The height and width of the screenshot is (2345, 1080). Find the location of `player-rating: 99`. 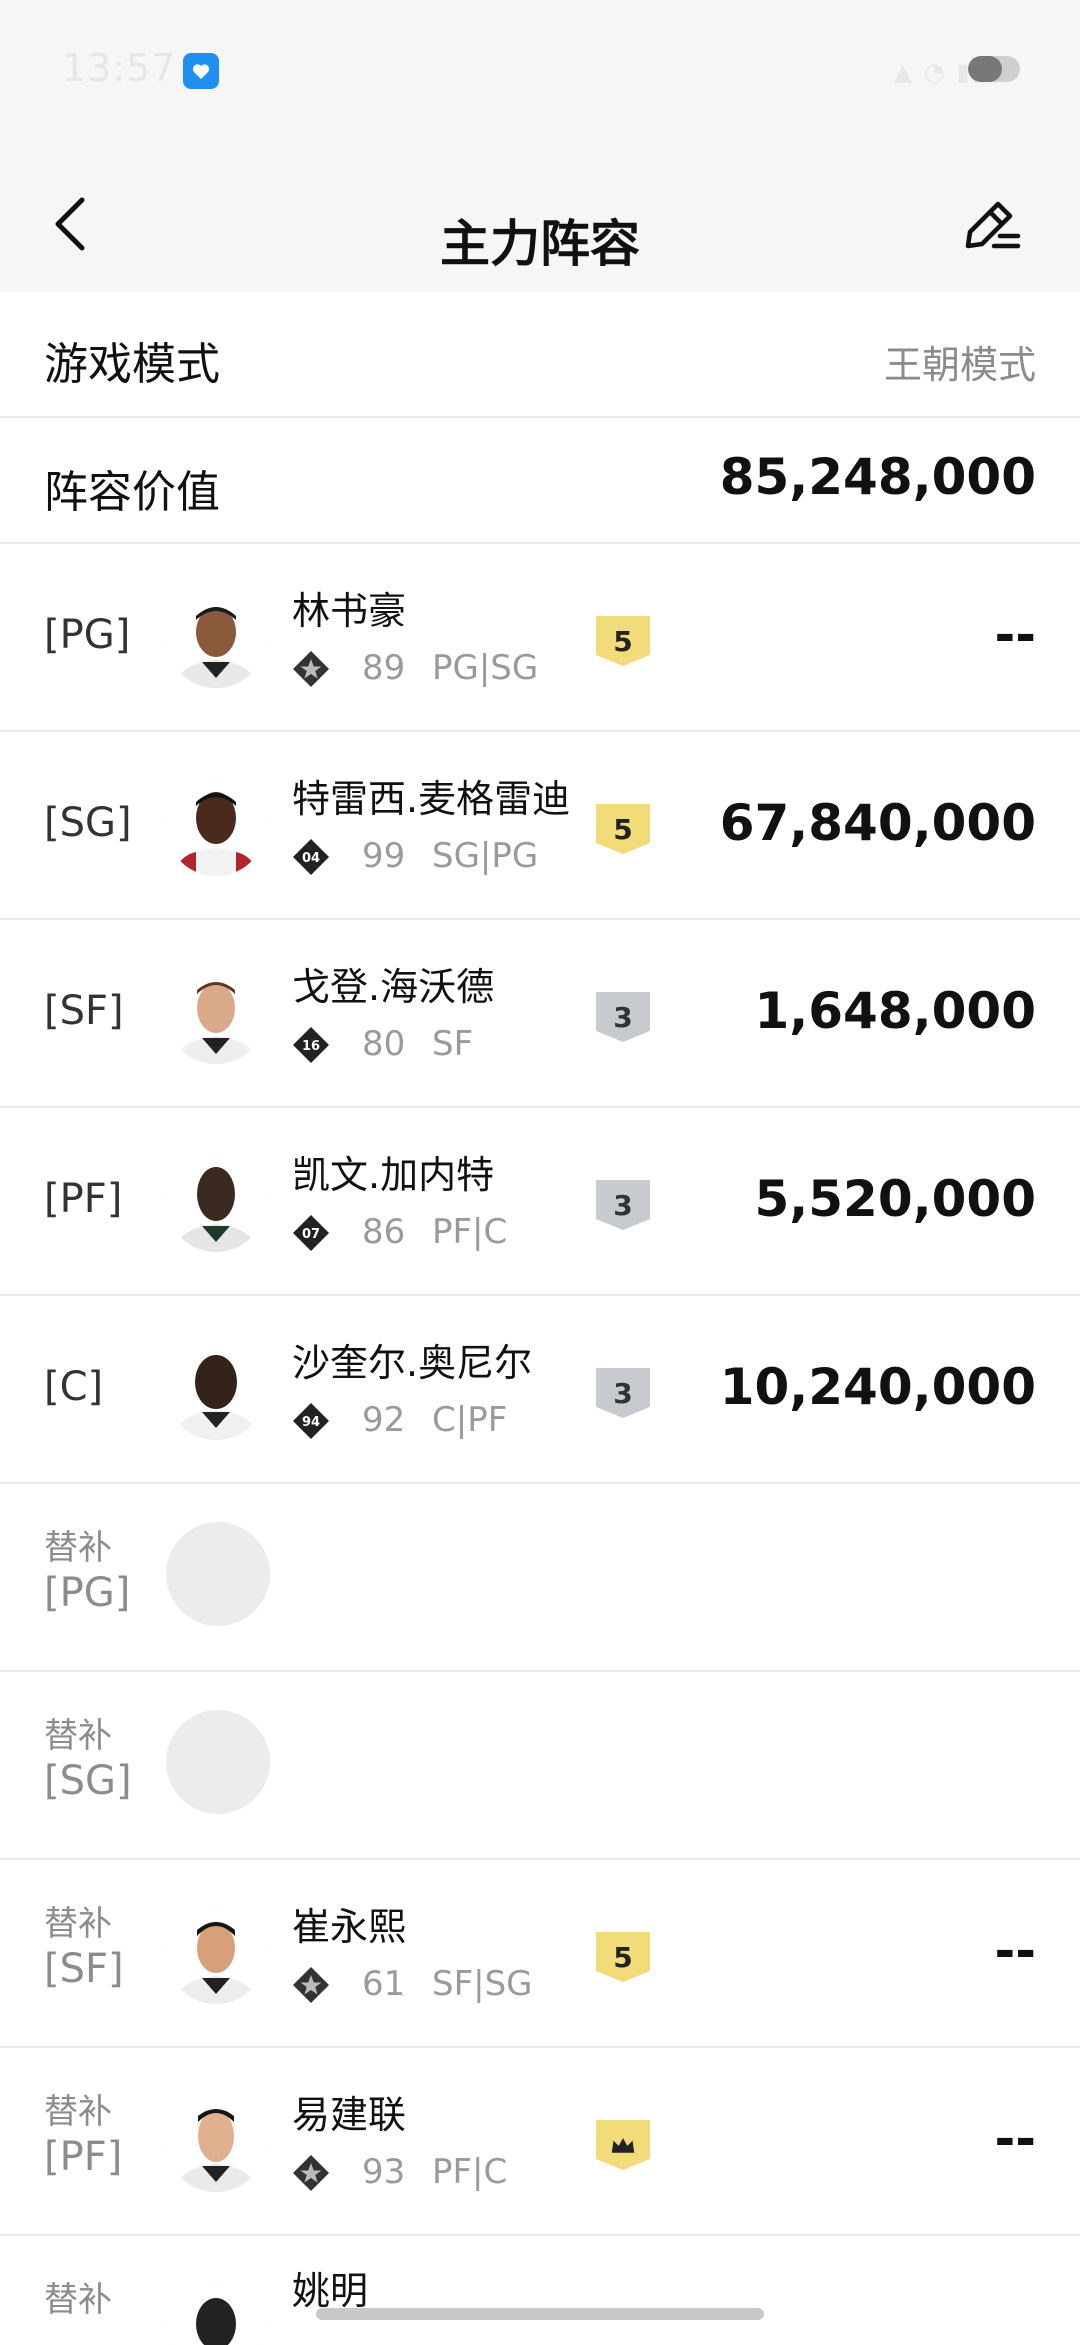

player-rating: 99 is located at coordinates (384, 856).